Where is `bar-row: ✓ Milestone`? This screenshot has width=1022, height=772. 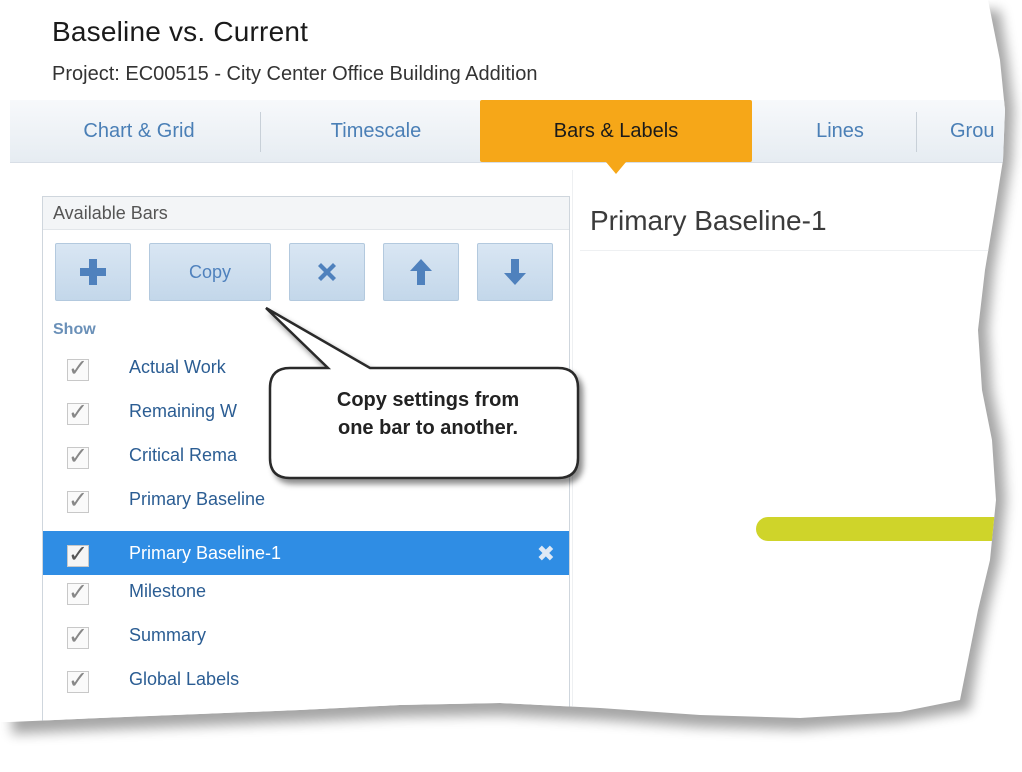 bar-row: ✓ Milestone is located at coordinates (306, 591).